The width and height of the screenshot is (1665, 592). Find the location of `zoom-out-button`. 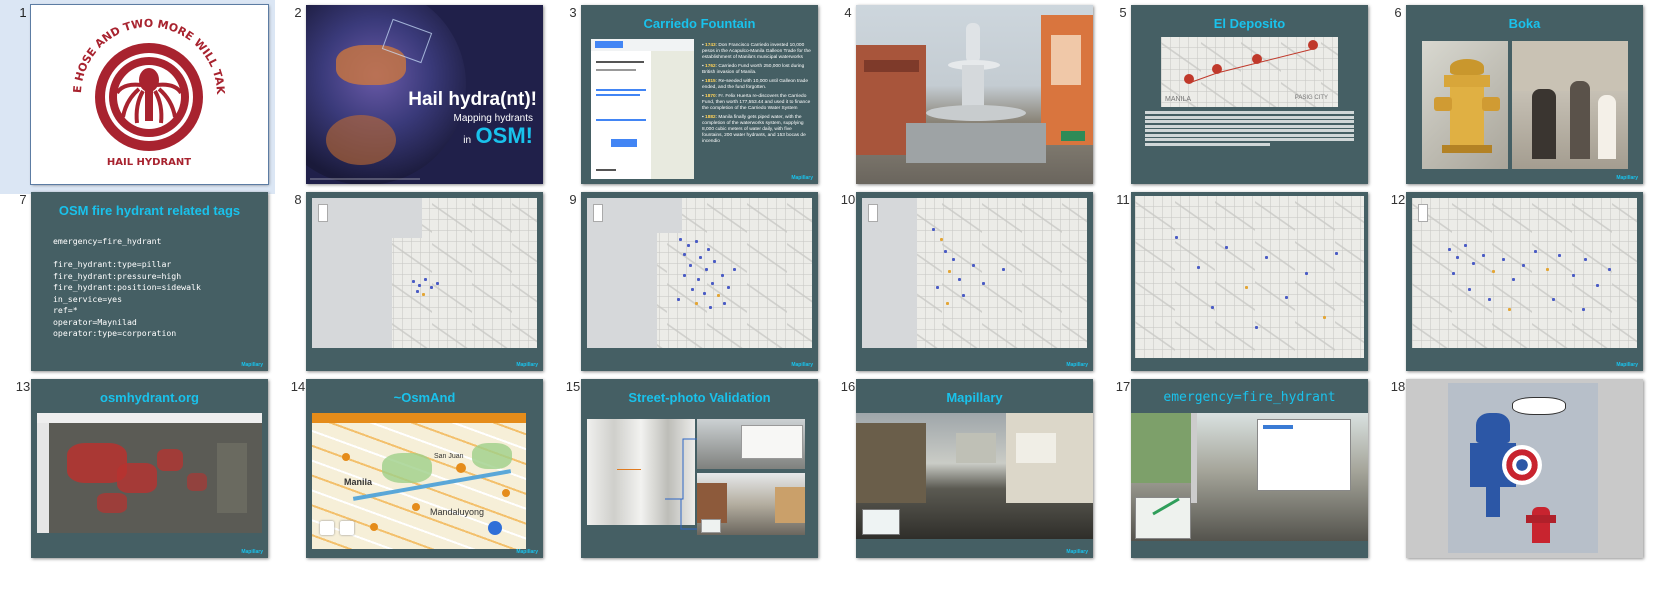

zoom-out-button is located at coordinates (327, 528).